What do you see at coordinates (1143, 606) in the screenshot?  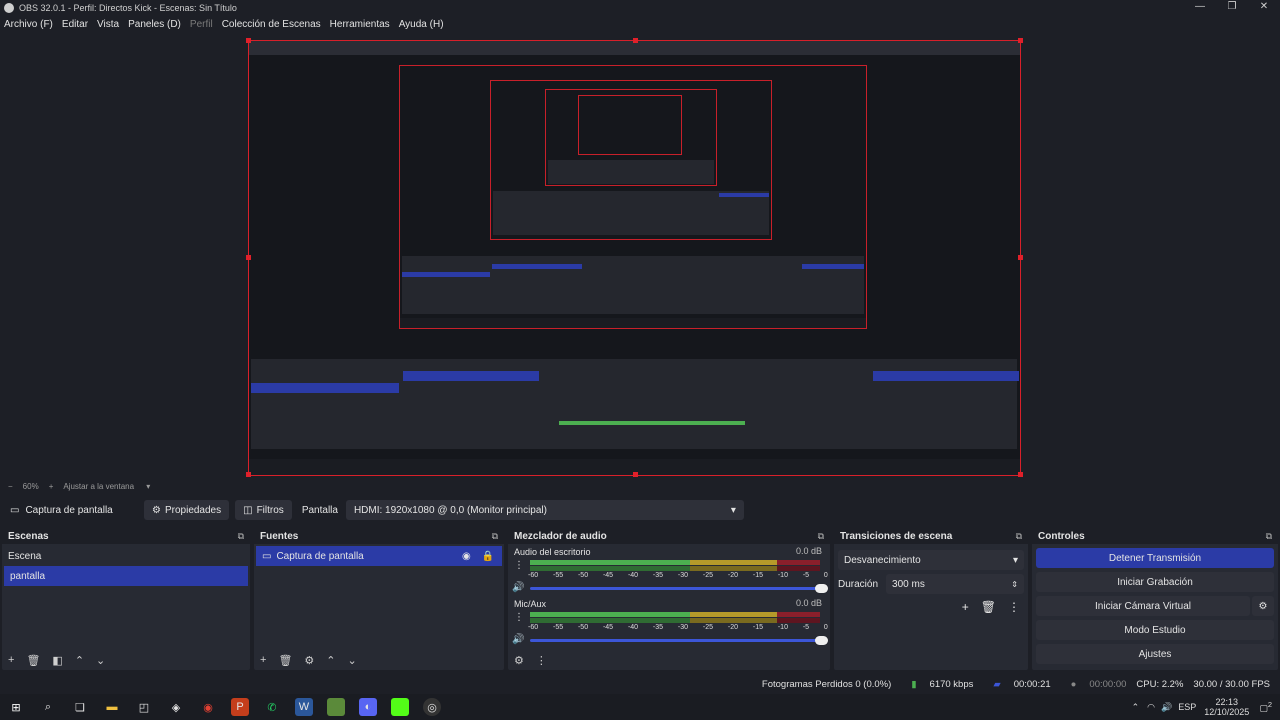 I see `virtual-camera-button: Iniciar Cámara Virtual` at bounding box center [1143, 606].